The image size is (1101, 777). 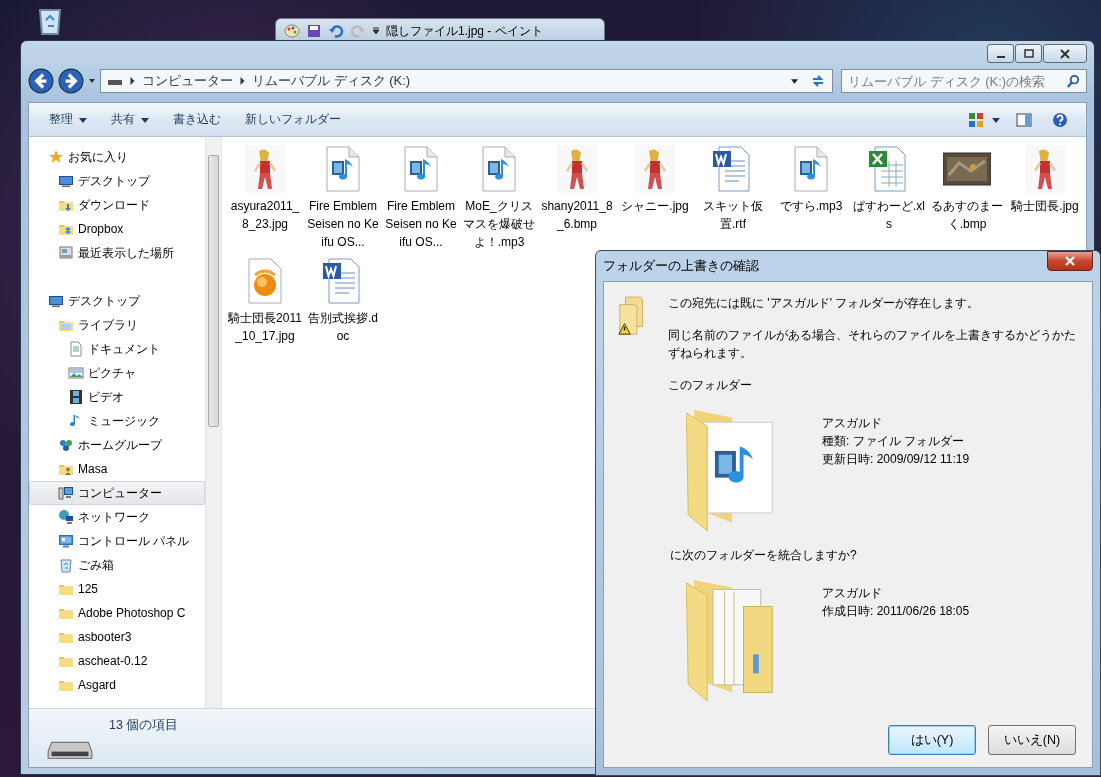 What do you see at coordinates (1045, 206) in the screenshot?
I see `file-name: 騎士団長.jpg` at bounding box center [1045, 206].